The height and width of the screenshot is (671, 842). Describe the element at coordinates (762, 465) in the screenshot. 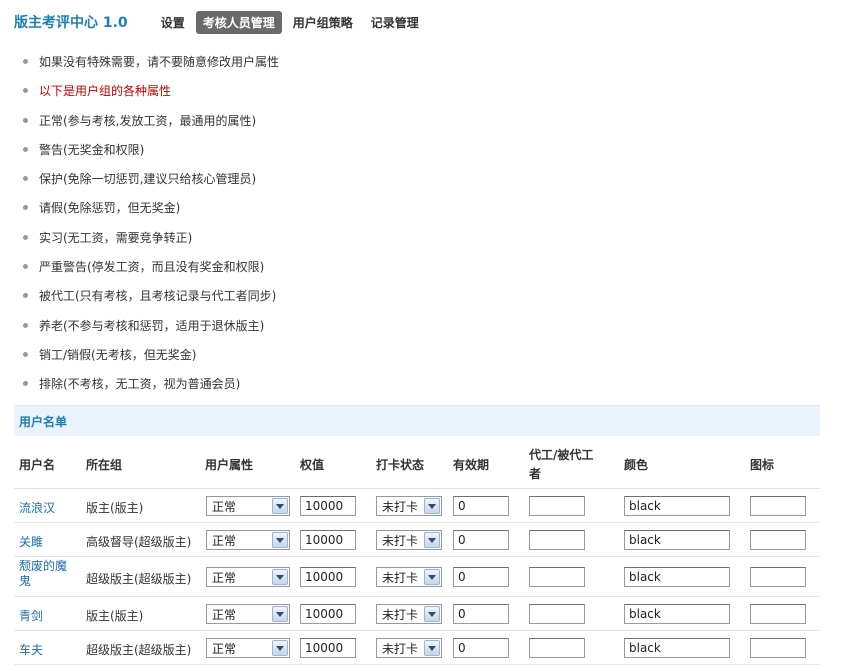

I see `col-icon: 图标` at that location.